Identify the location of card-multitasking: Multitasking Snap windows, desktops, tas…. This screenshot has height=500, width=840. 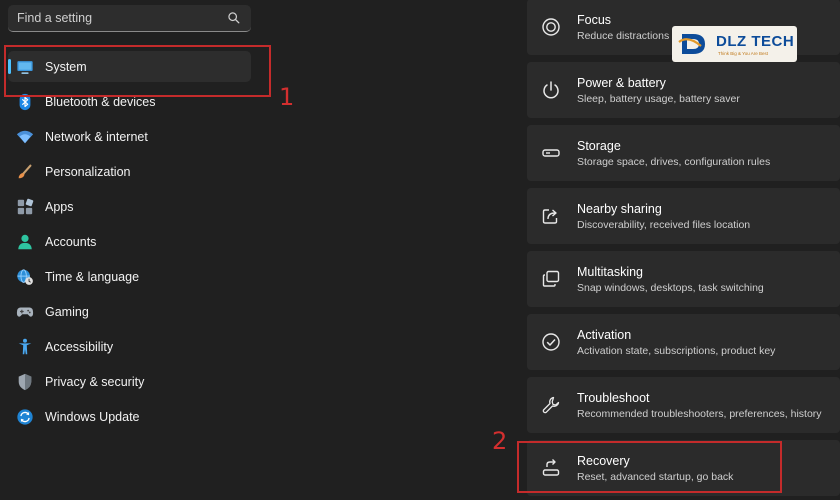
(683, 279).